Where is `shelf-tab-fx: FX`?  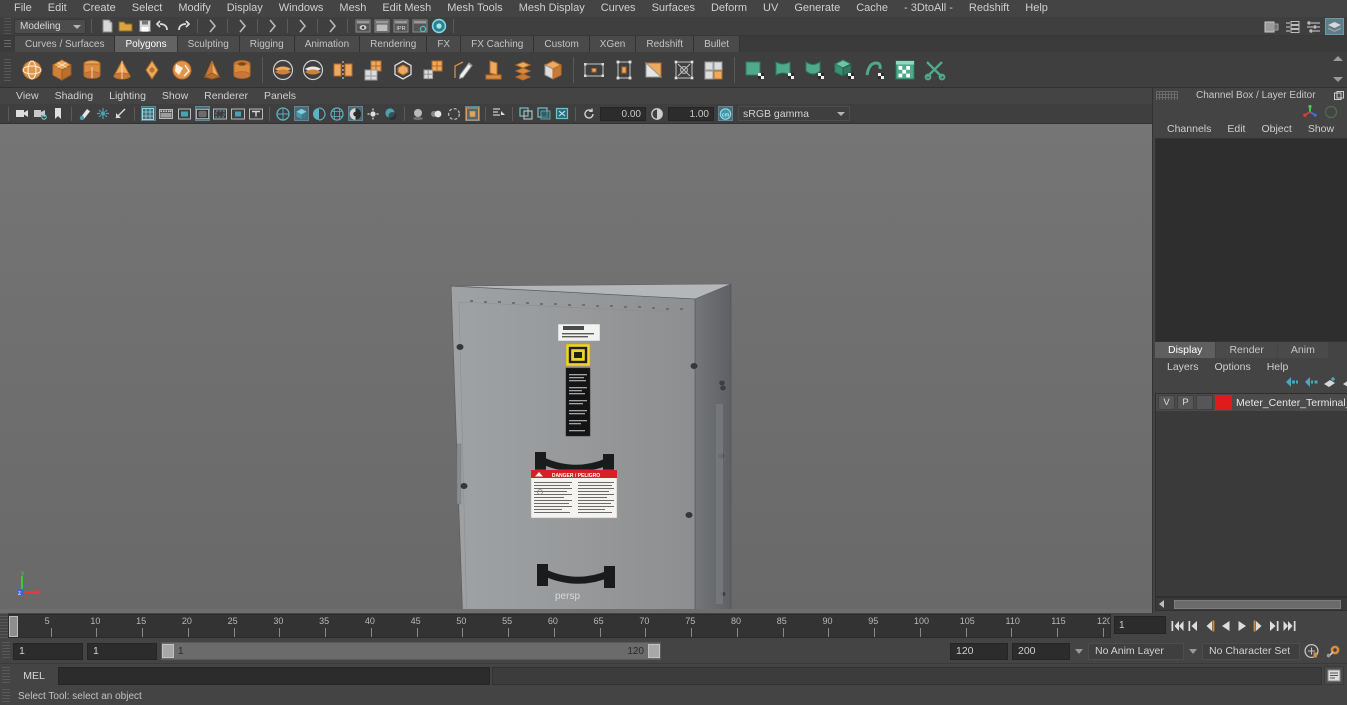
shelf-tab-fx: FX is located at coordinates (444, 44).